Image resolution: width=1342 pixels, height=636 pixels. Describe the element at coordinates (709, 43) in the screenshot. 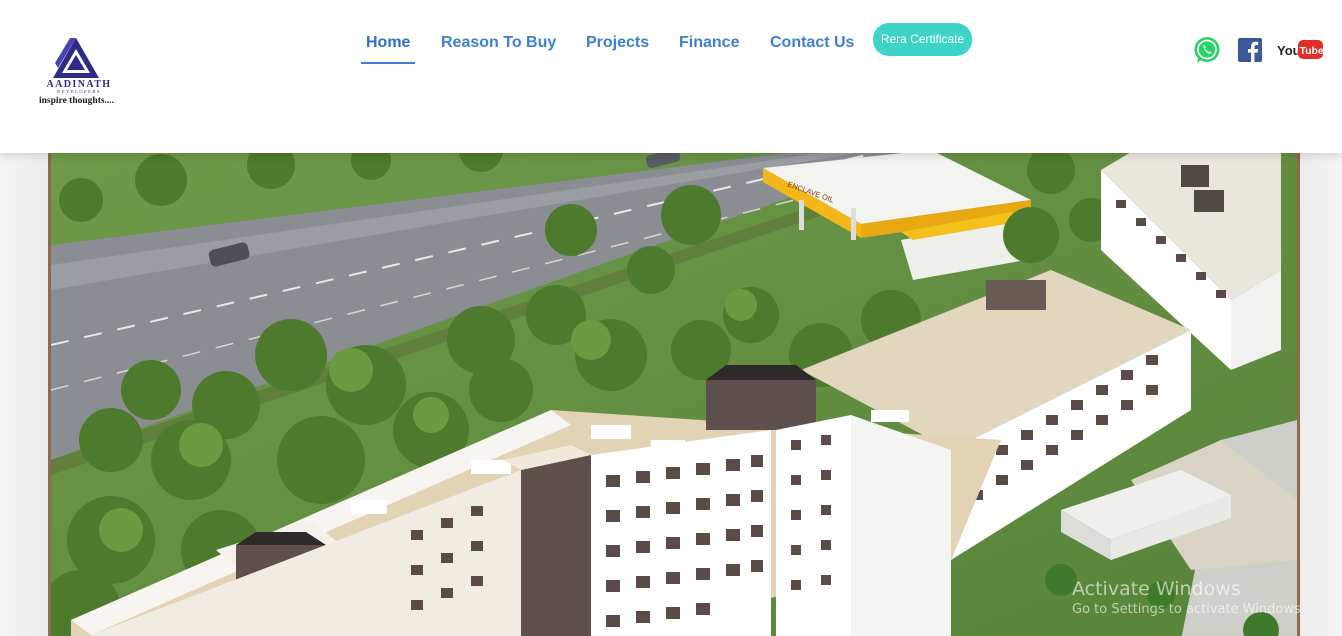

I see `nav-finance: Finance` at that location.